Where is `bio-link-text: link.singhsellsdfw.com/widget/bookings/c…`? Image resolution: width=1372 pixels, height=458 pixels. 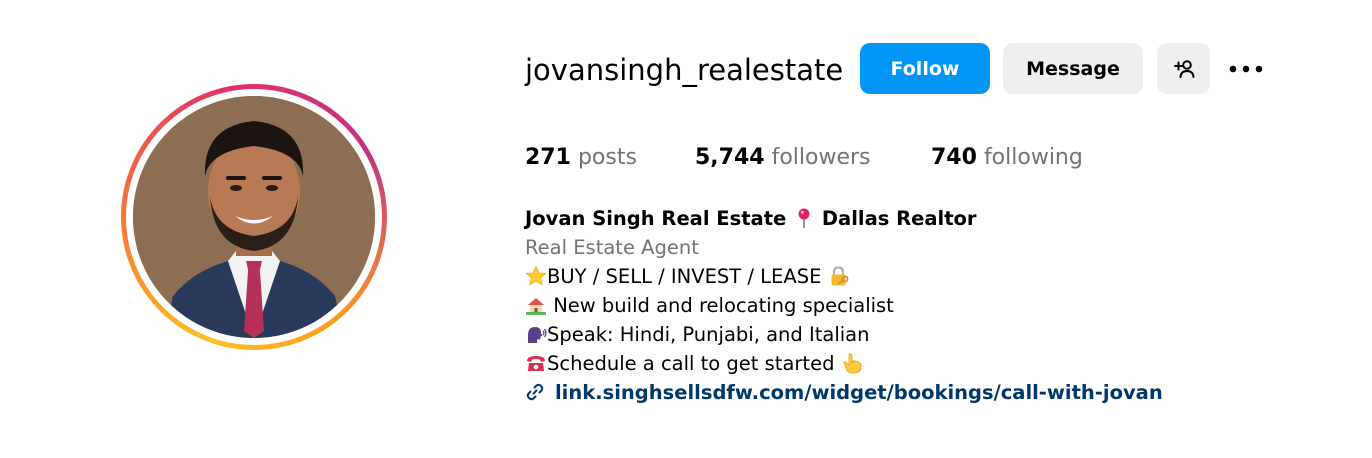 bio-link-text: link.singhsellsdfw.com/widget/bookings/c… is located at coordinates (859, 392).